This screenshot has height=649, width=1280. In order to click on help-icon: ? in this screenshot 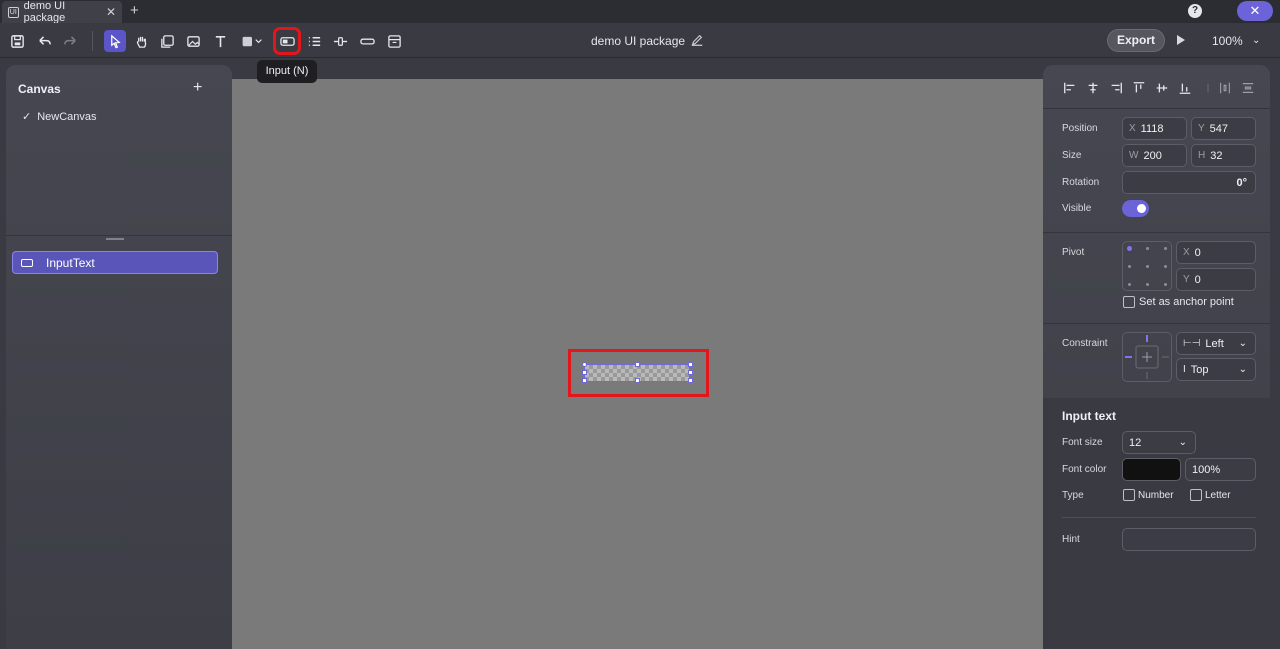, I will do `click(1195, 11)`.